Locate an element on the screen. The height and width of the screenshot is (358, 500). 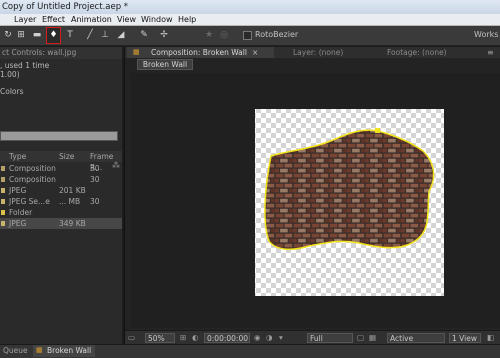
size-column-header: Size is located at coordinates (66, 156).